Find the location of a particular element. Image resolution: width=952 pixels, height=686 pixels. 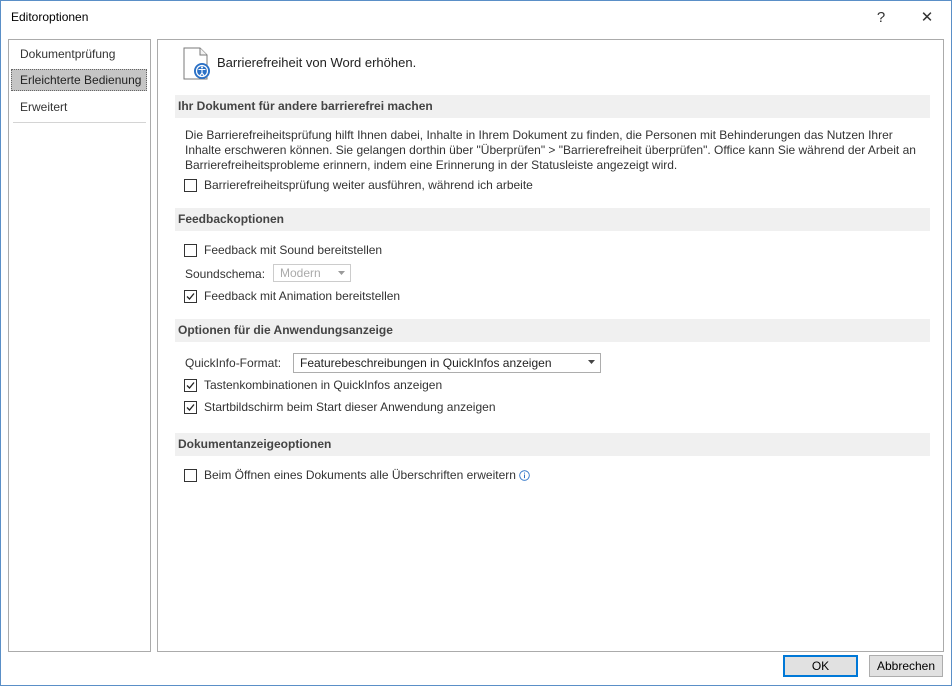

shortcuts-checkbox is located at coordinates (190, 385).